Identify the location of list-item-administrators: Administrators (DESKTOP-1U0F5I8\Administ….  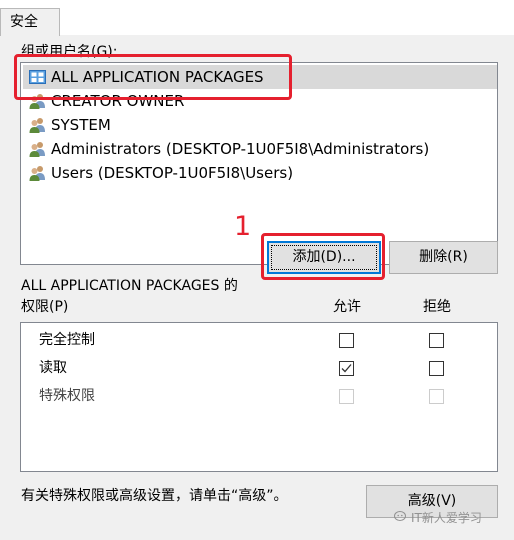
(260, 149).